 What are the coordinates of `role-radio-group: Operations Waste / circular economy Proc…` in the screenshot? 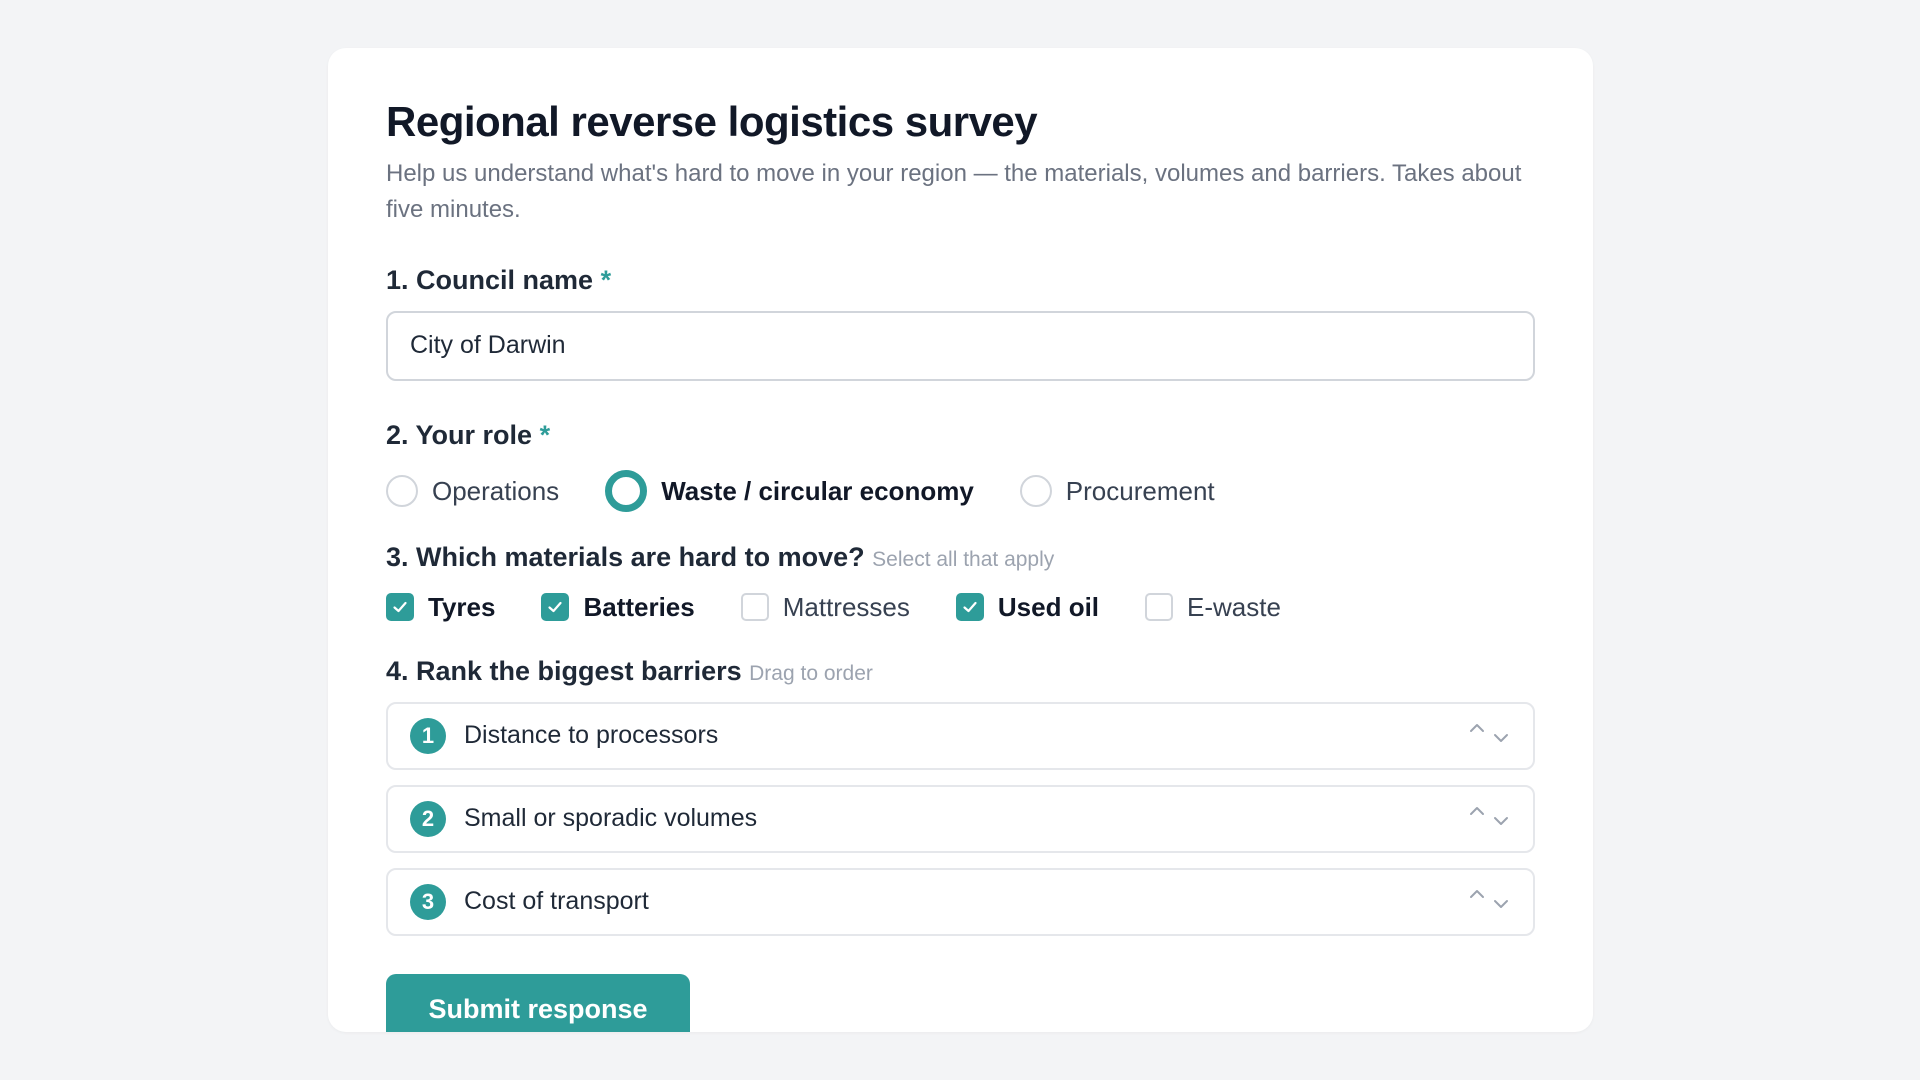 It's located at (960, 491).